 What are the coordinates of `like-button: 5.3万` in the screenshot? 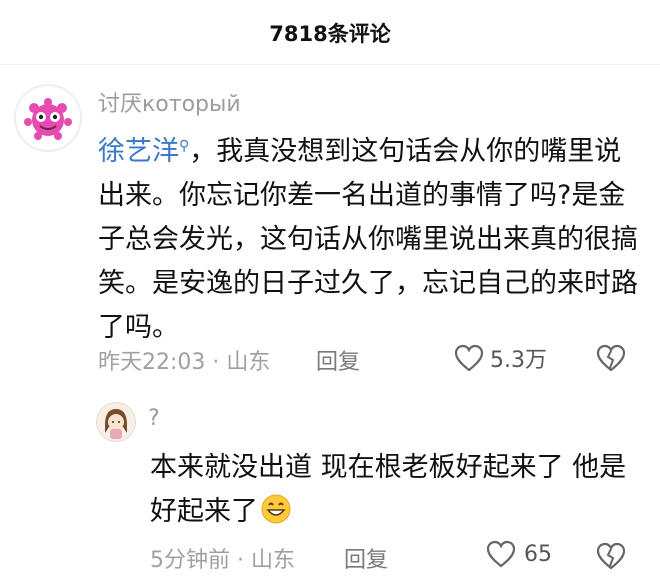 It's located at (500, 358).